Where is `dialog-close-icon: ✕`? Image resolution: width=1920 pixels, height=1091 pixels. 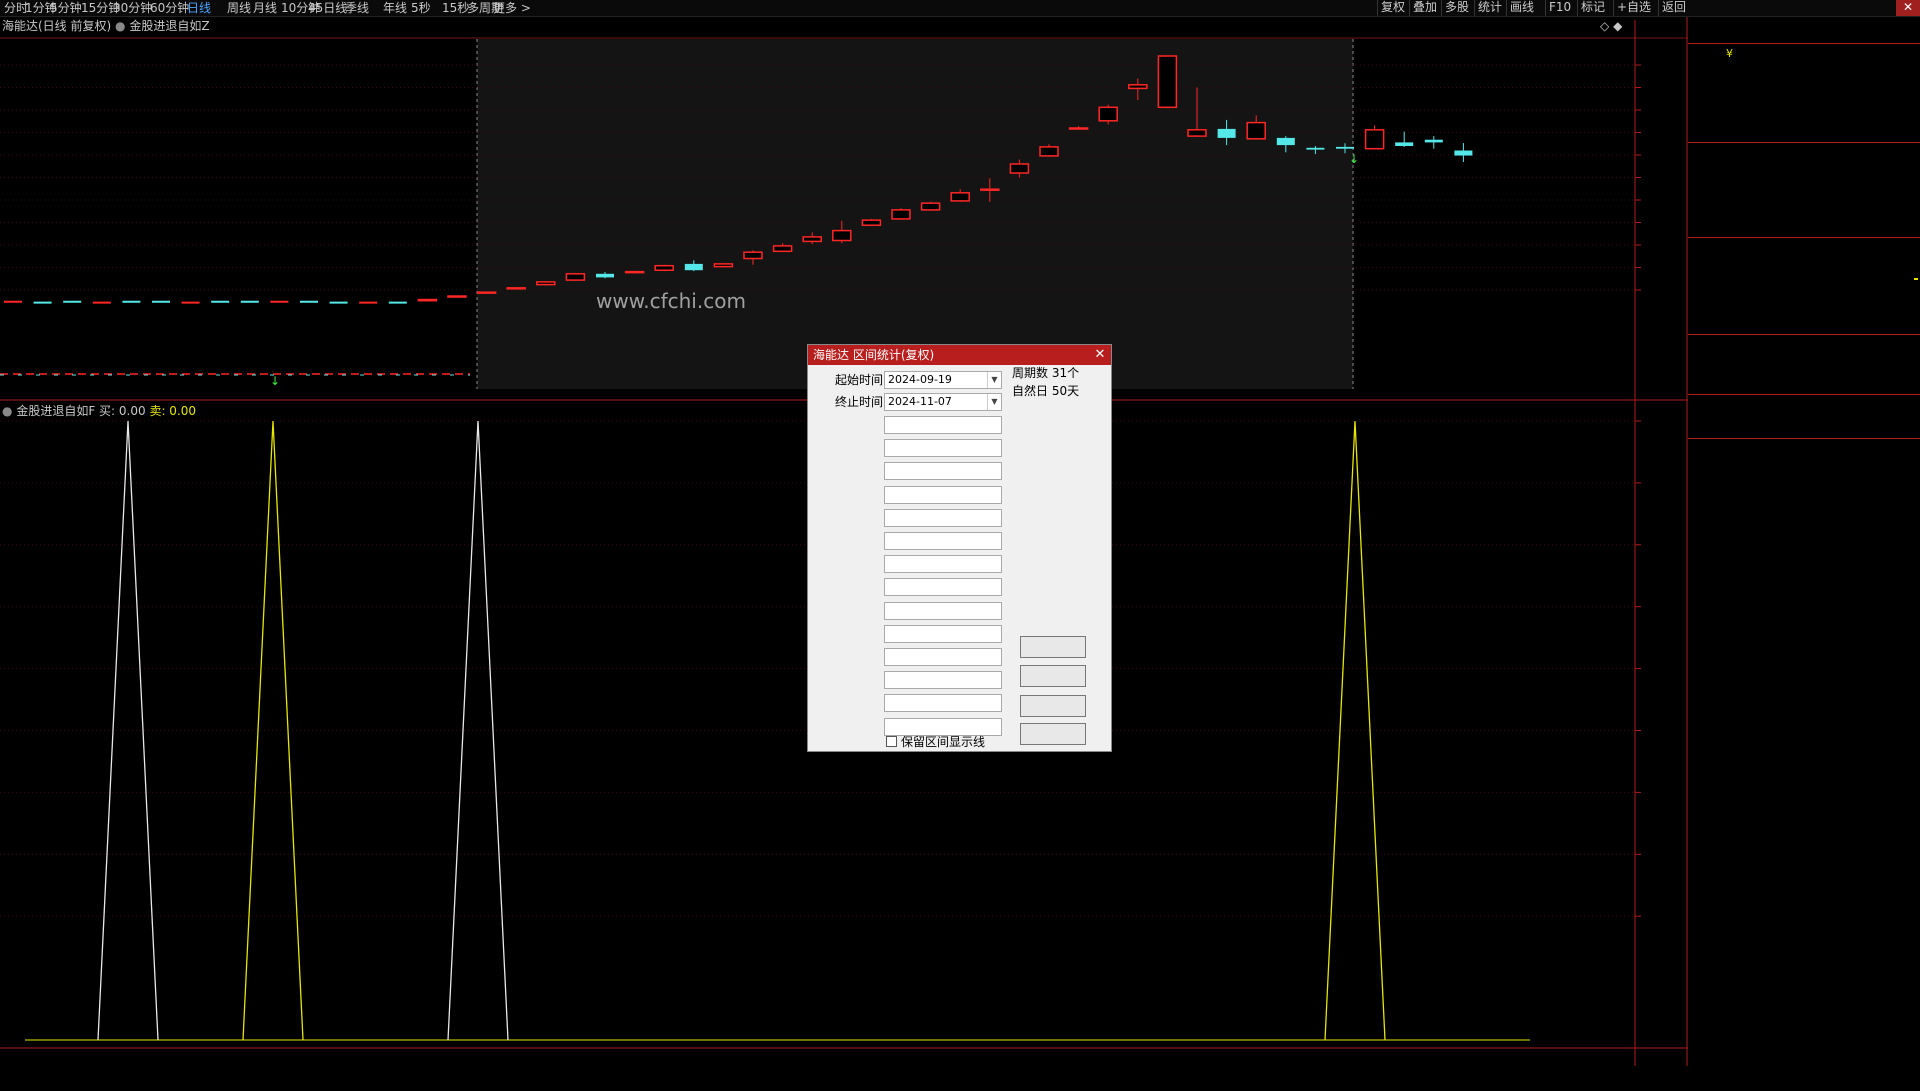 dialog-close-icon: ✕ is located at coordinates (1100, 355).